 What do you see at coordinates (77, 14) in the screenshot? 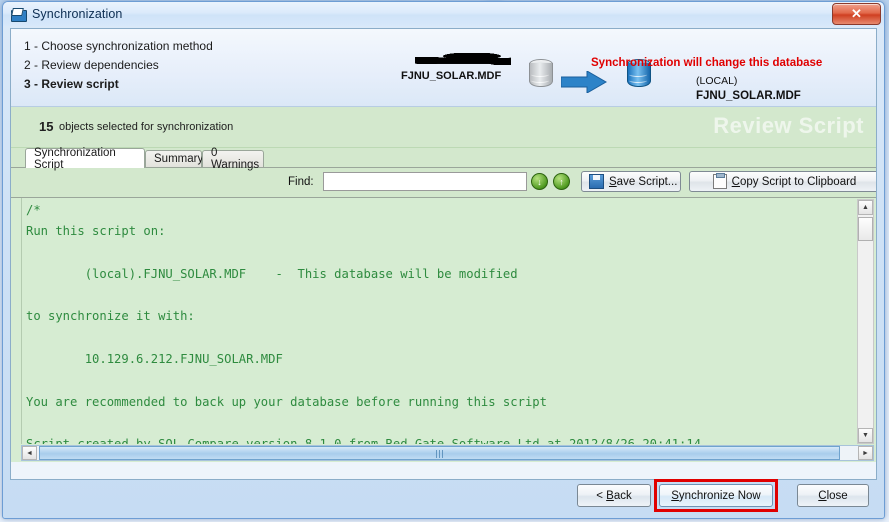
I see `window-title: Synchronization` at bounding box center [77, 14].